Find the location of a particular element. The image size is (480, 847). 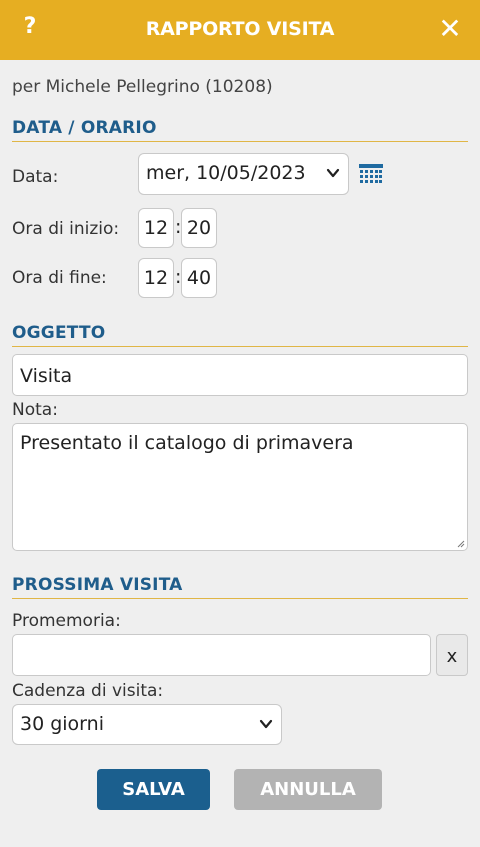

note-value: Presentato il catalogo di primavera is located at coordinates (187, 443).